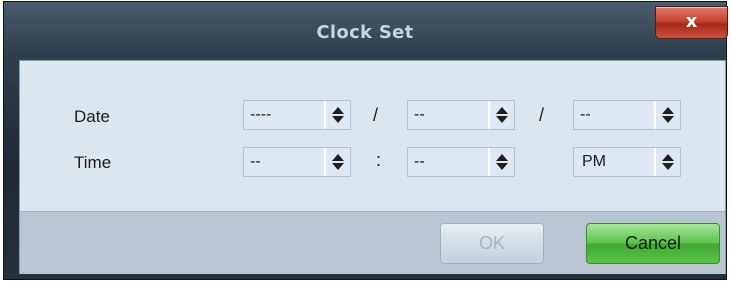 The image size is (731, 282). Describe the element at coordinates (594, 161) in the screenshot. I see `ampm-value: PM` at that location.